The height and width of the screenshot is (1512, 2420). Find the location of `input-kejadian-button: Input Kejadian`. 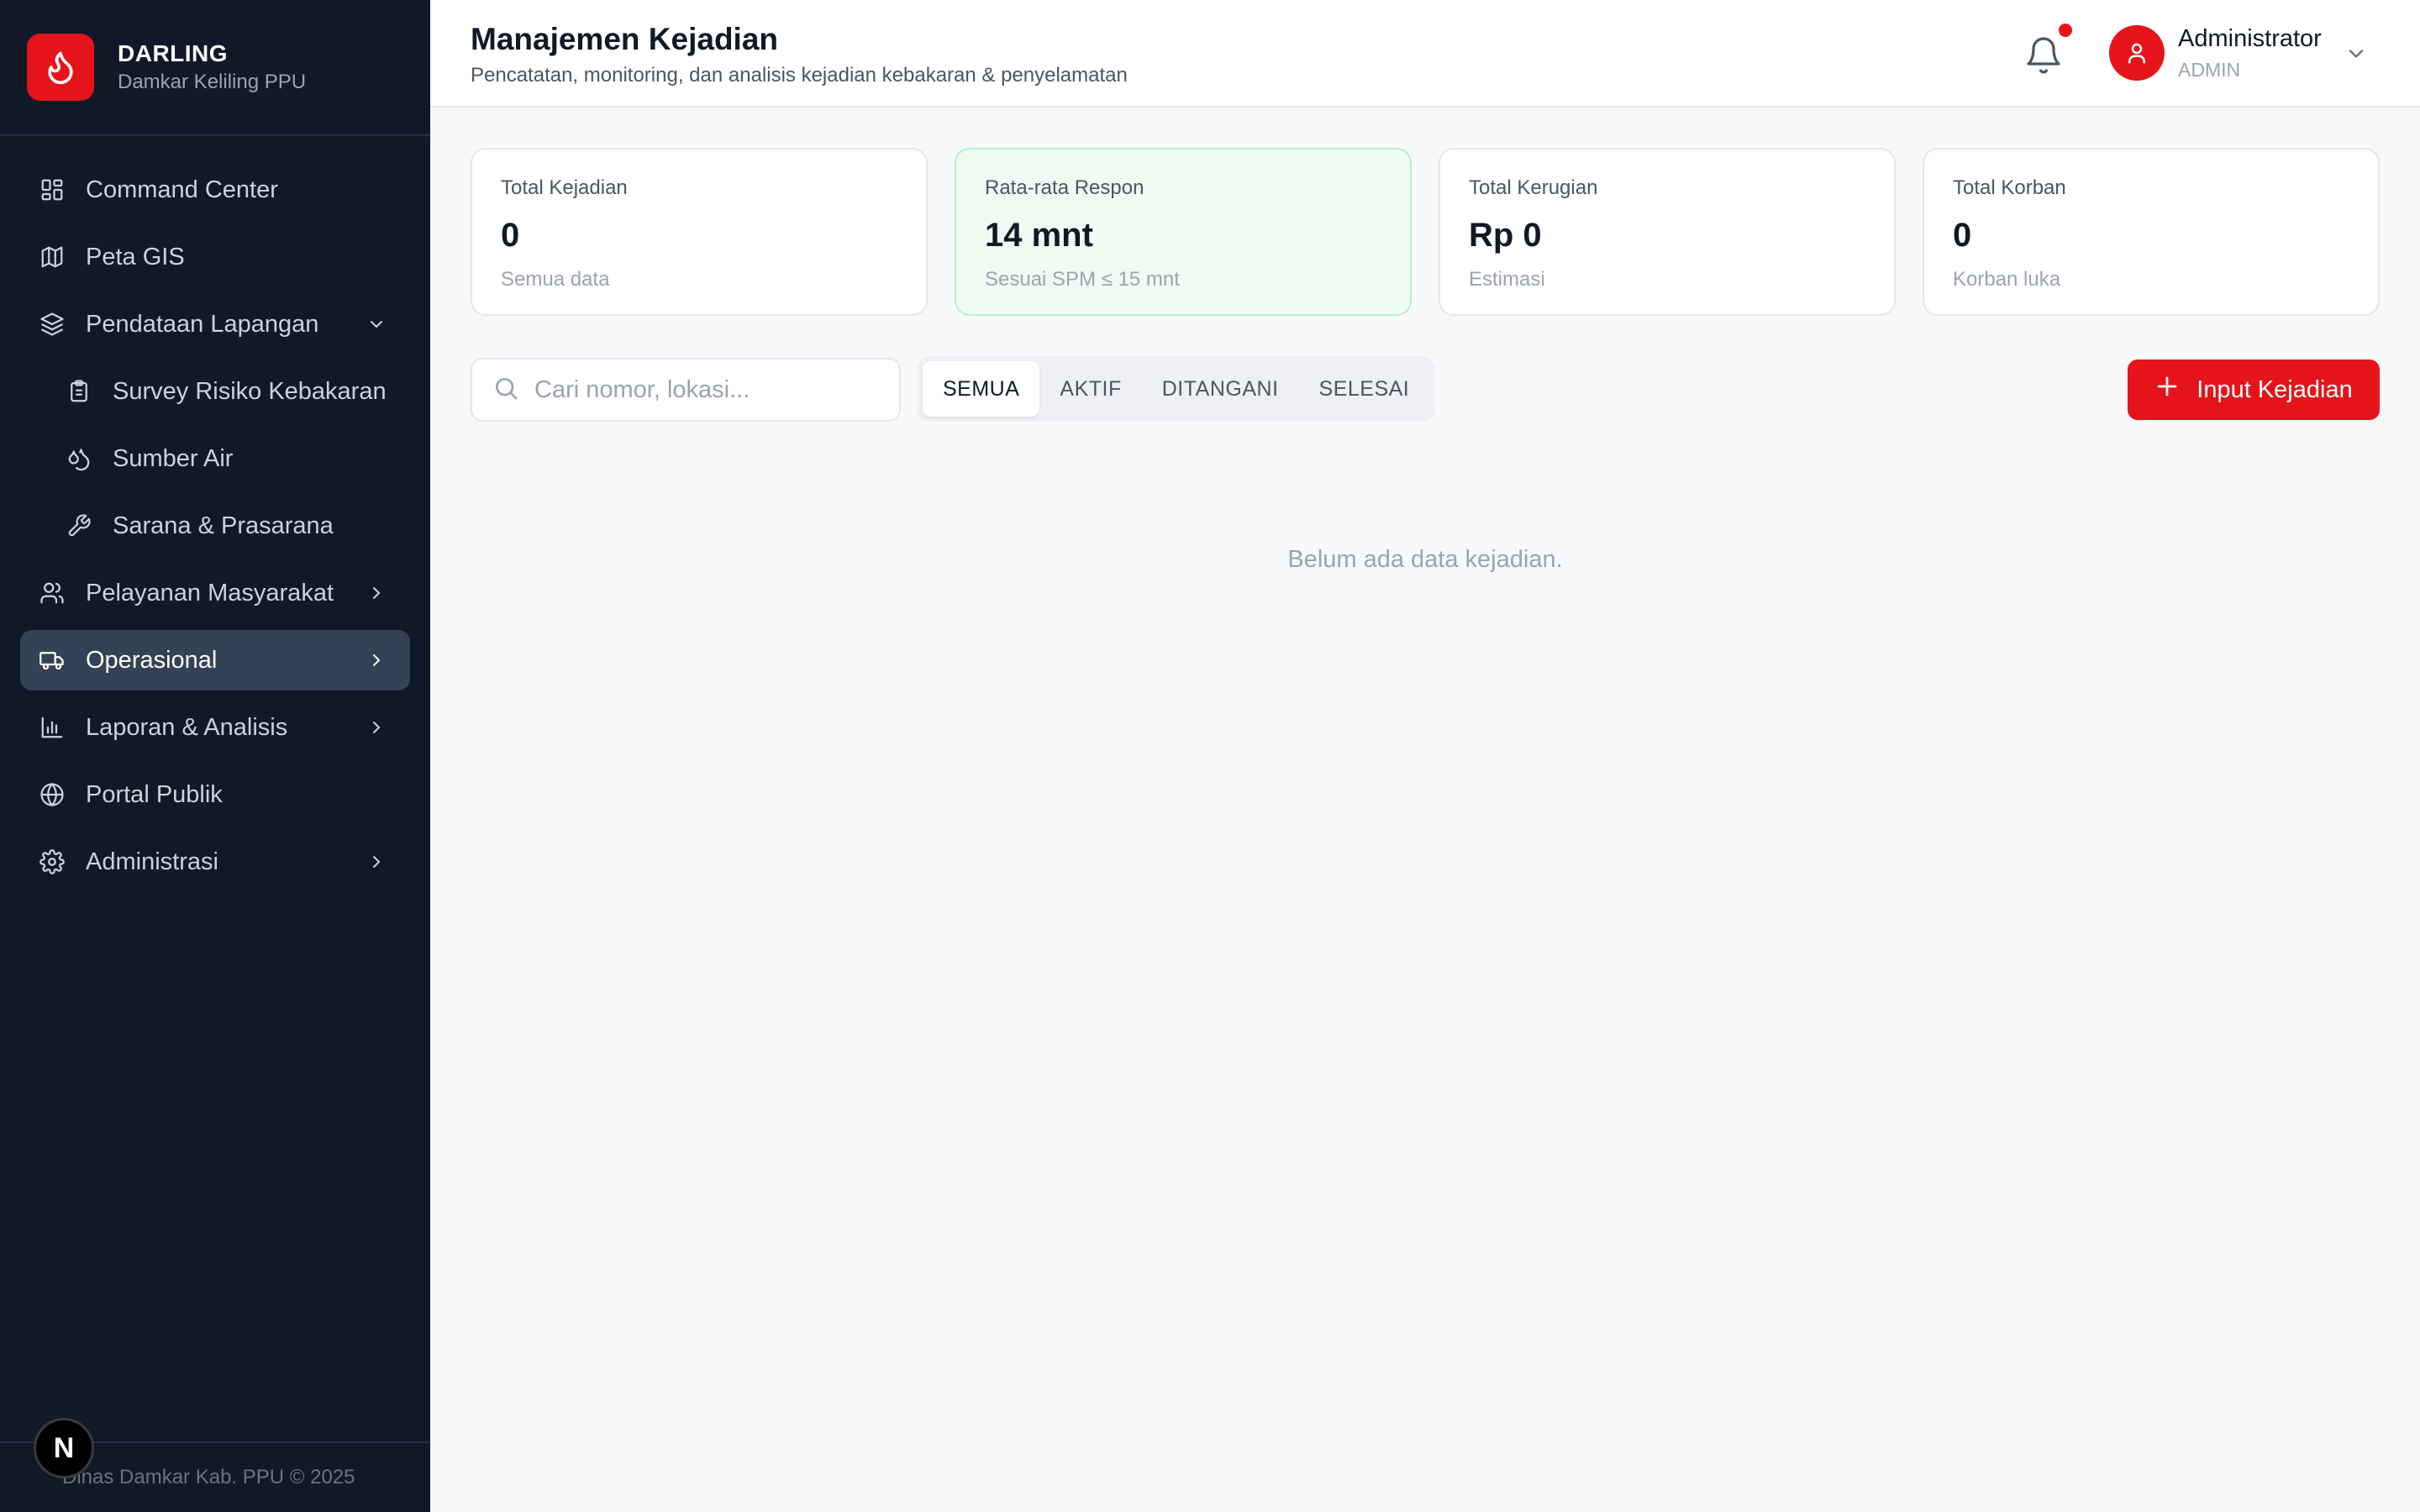

input-kejadian-button: Input Kejadian is located at coordinates (2254, 390).